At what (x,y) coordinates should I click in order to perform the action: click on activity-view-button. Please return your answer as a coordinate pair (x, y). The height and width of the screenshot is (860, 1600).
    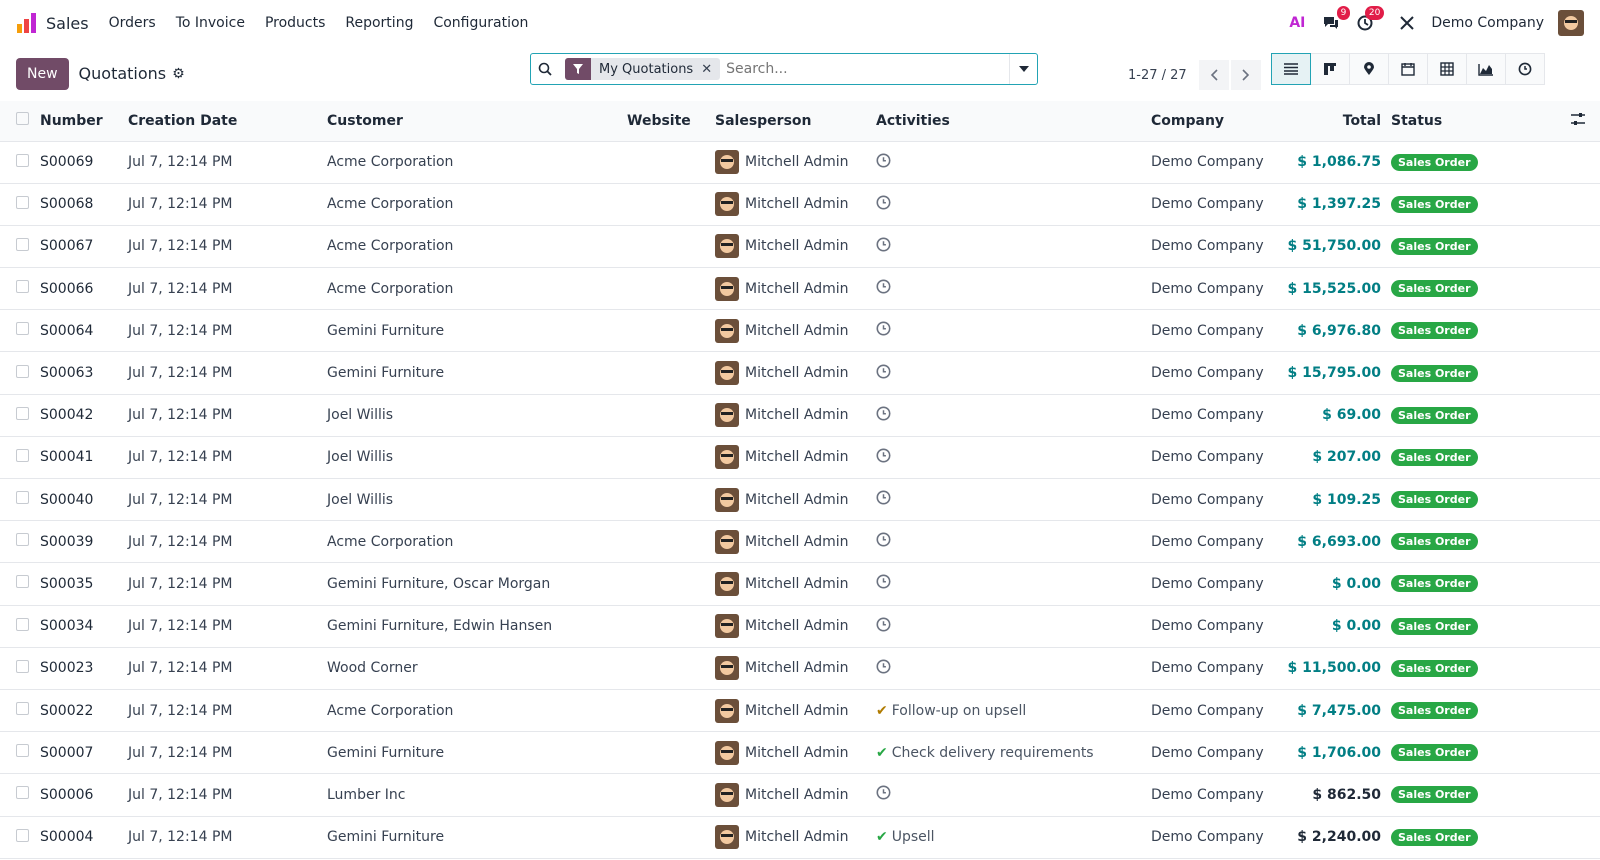
    Looking at the image, I should click on (1525, 69).